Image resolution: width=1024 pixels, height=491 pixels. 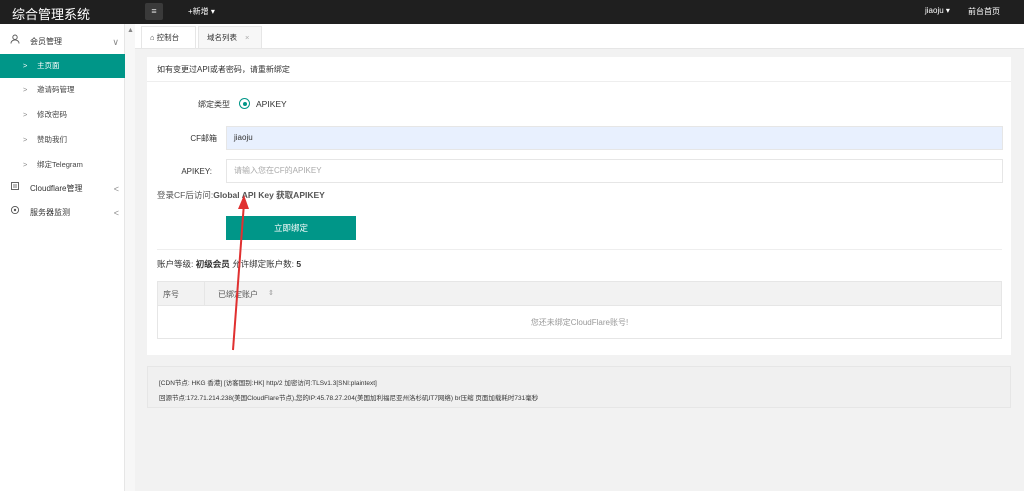 I want to click on sidebar-item-label: 修改密码, so click(x=52, y=114).